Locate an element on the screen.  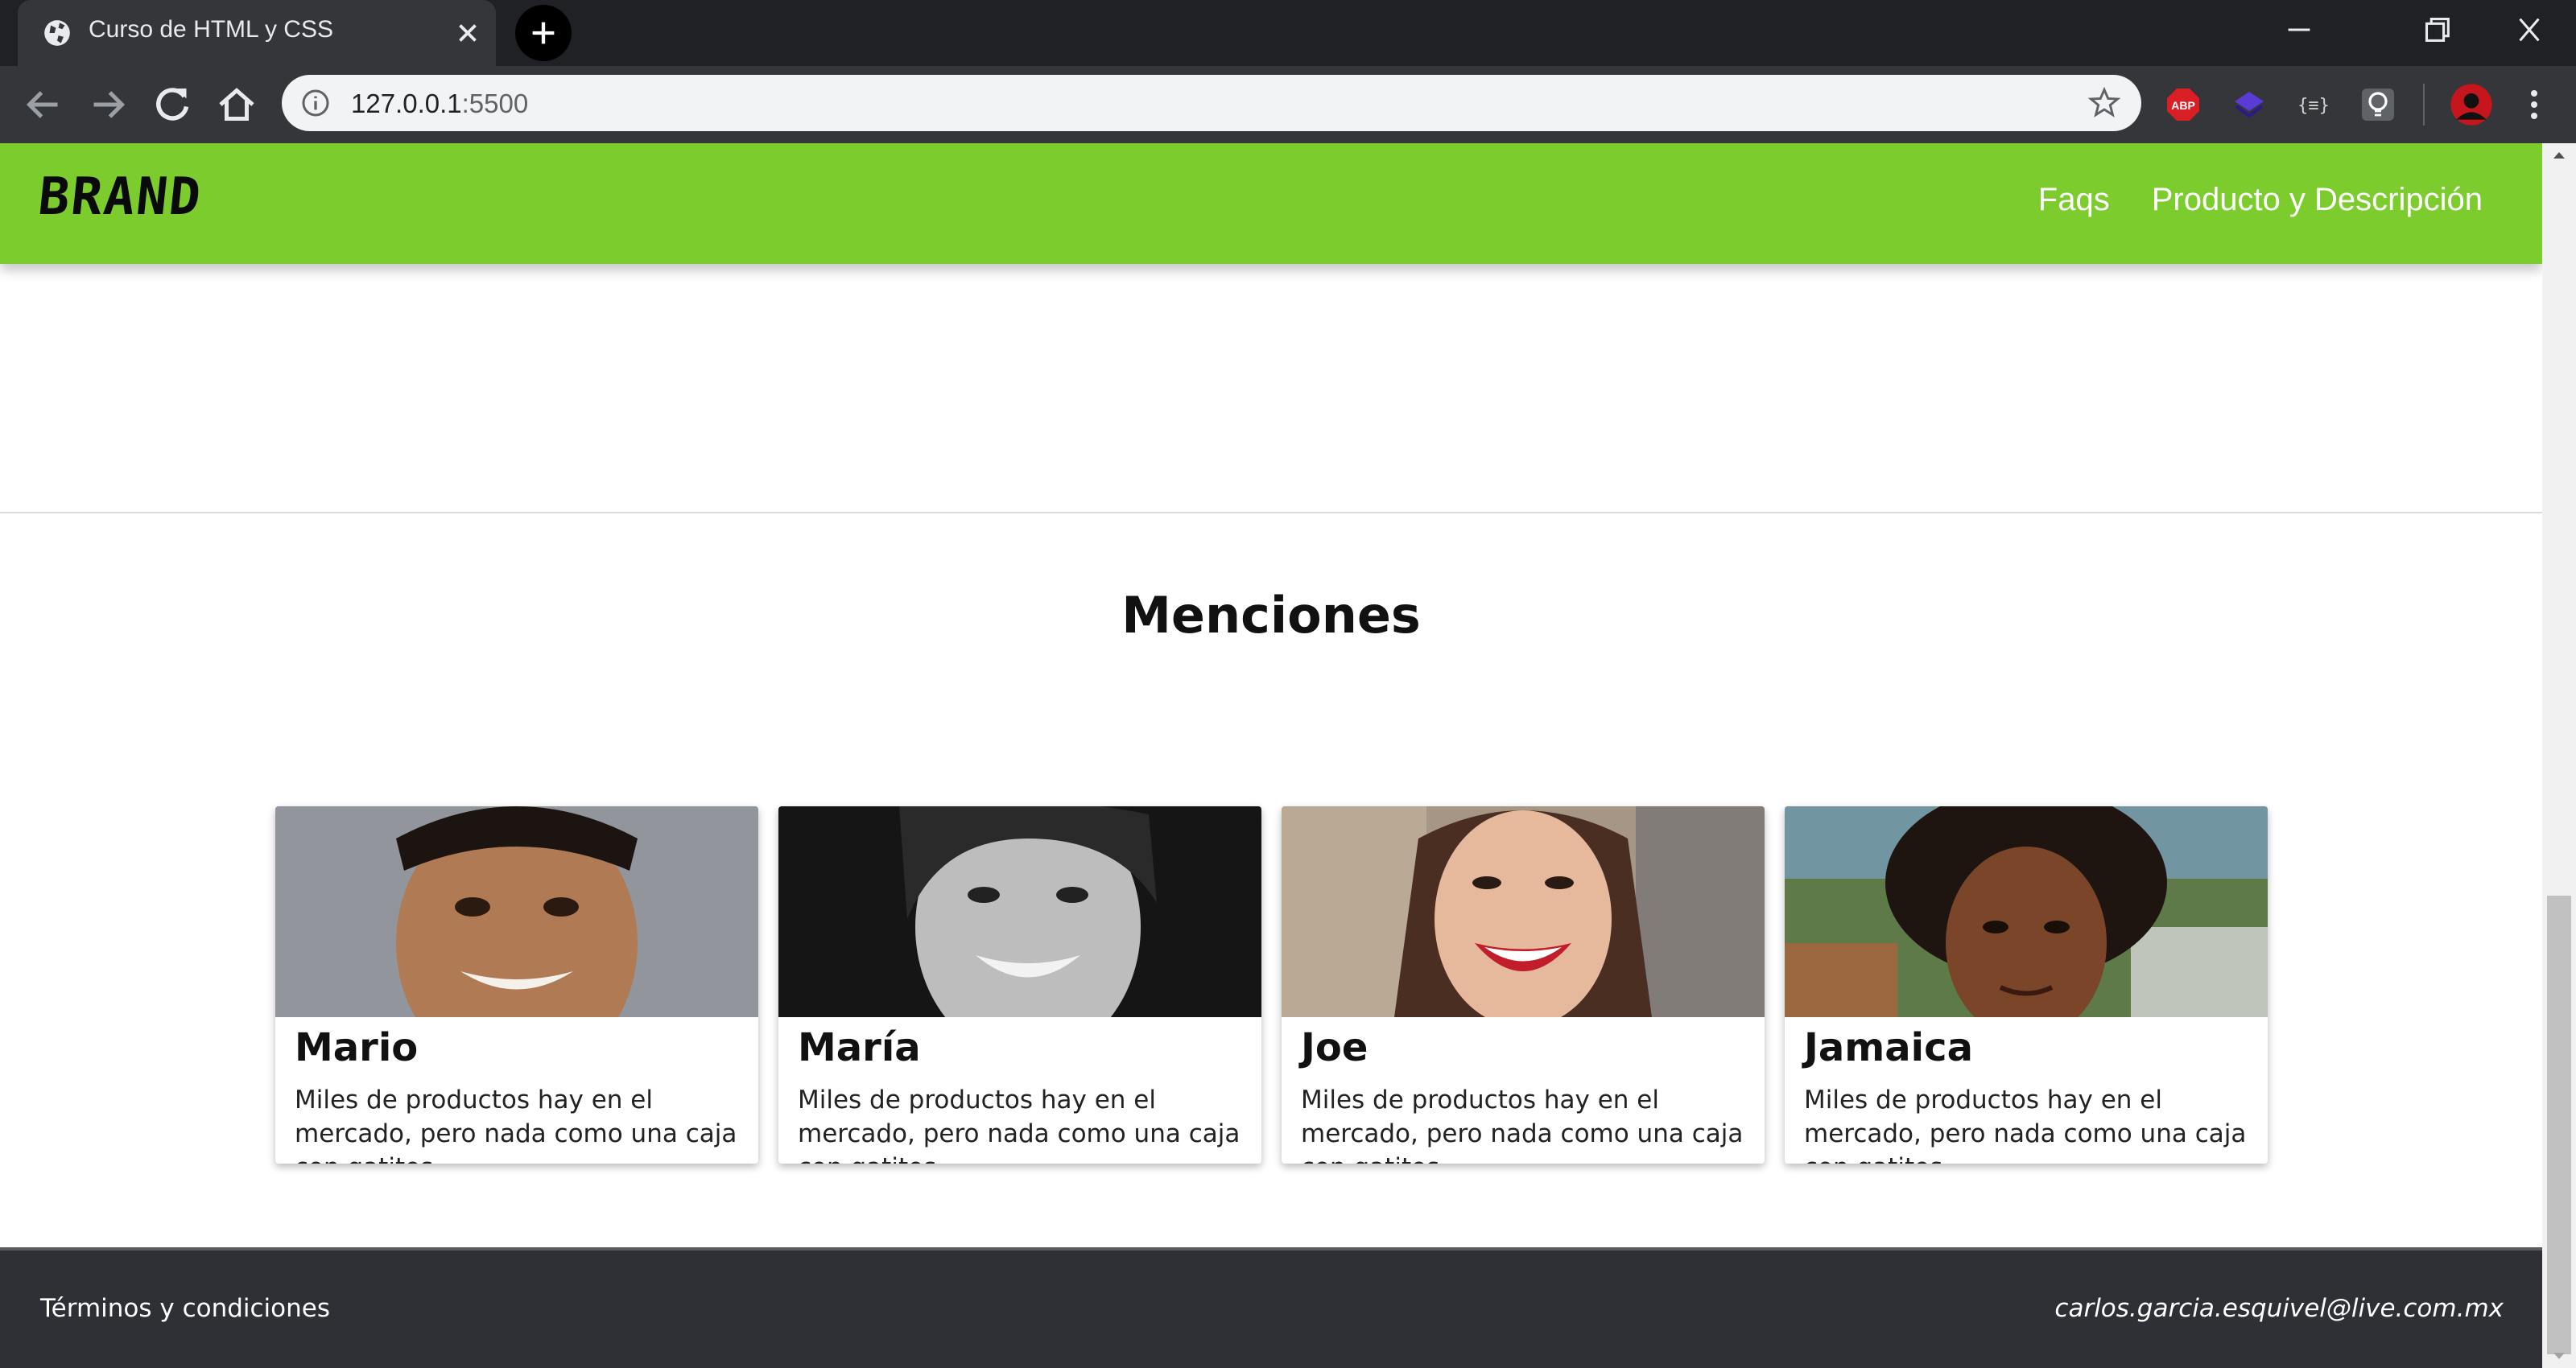
section-divider is located at coordinates (1271, 512).